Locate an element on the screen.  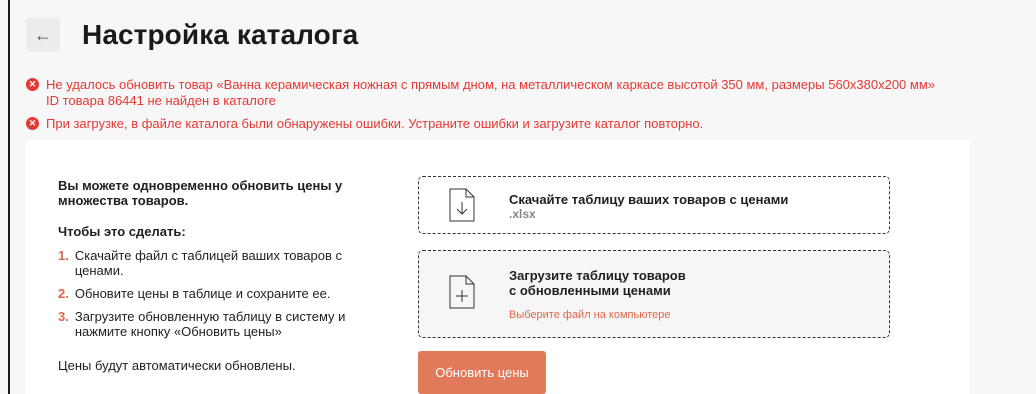
step-text: Обновите цены в таблице и сохраните ее. is located at coordinates (202, 293).